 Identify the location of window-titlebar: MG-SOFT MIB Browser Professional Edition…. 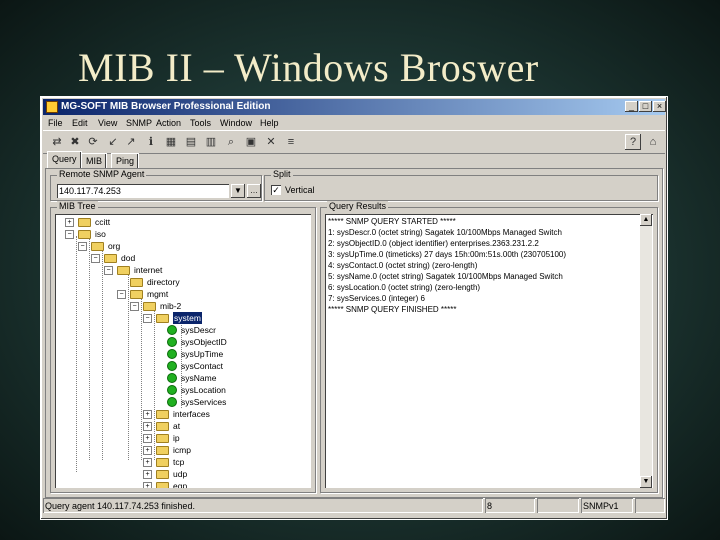
(354, 107).